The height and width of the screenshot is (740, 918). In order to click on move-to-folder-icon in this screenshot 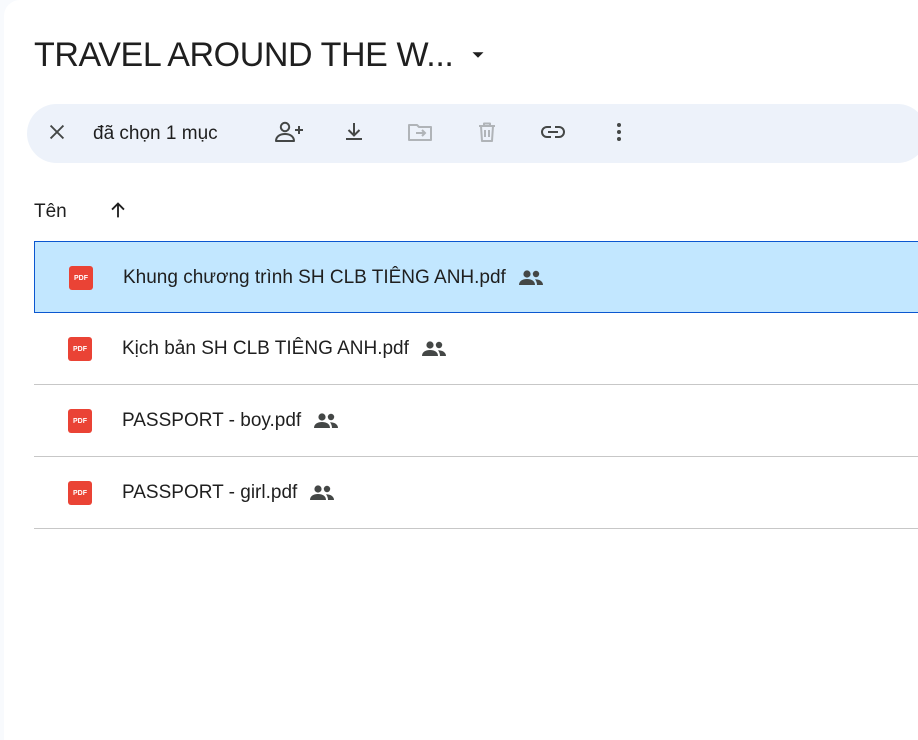, I will do `click(420, 134)`.